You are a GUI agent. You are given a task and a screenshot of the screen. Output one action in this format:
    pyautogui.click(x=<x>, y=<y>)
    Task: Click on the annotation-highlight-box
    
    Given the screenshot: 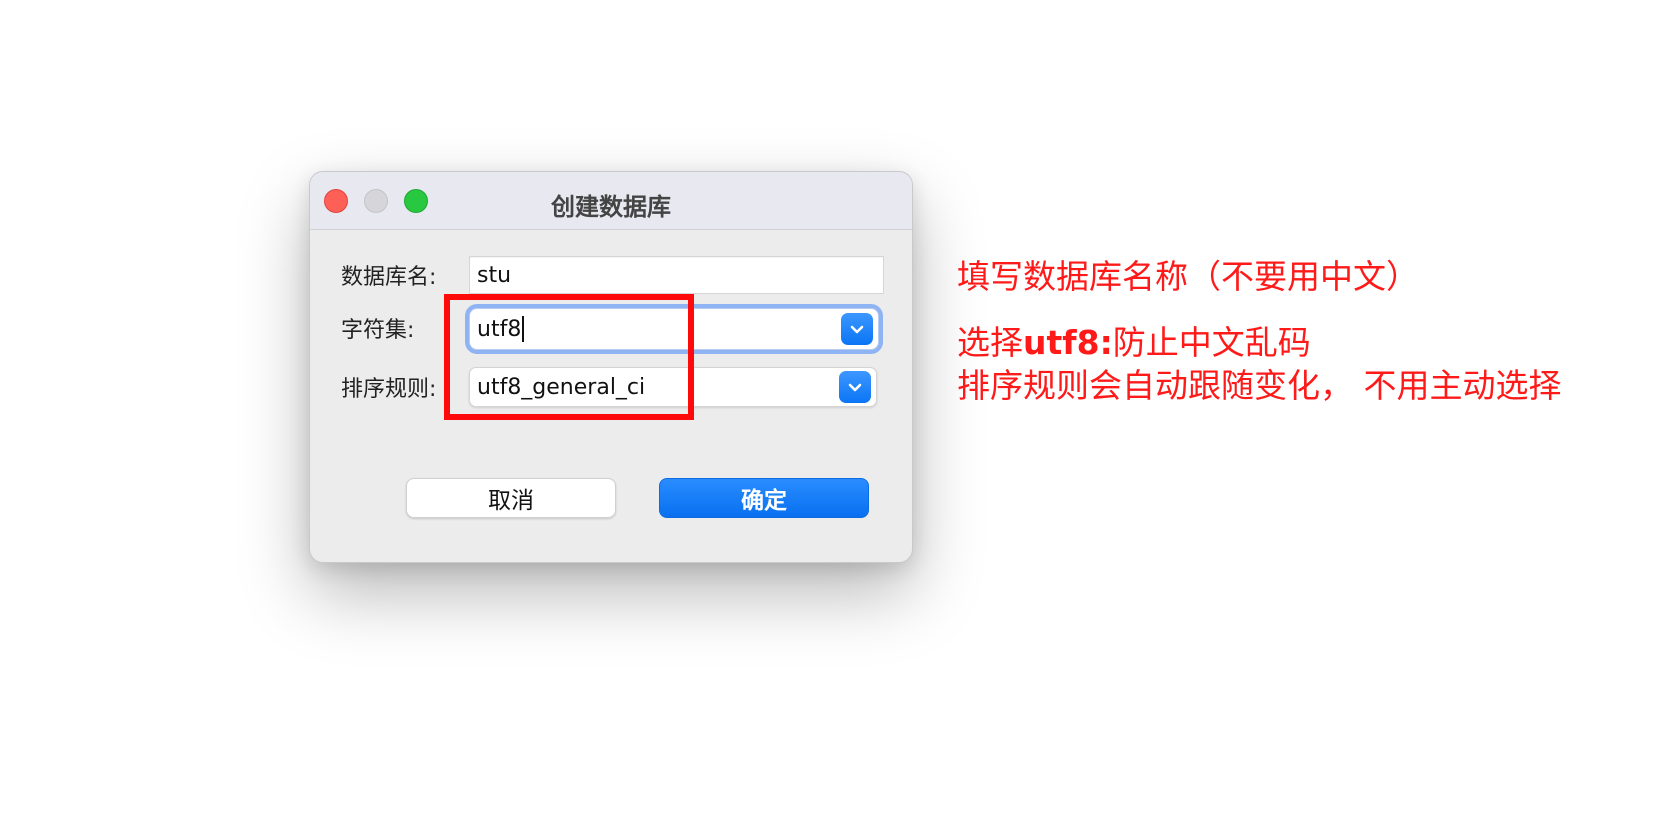 What is the action you would take?
    pyautogui.click(x=569, y=357)
    